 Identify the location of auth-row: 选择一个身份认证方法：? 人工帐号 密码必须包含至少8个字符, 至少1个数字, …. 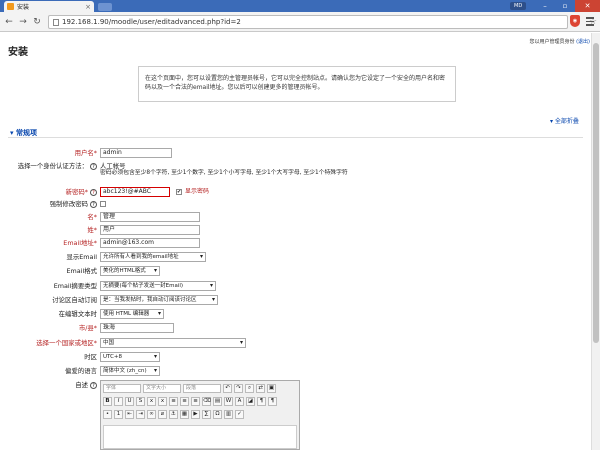
(300, 168).